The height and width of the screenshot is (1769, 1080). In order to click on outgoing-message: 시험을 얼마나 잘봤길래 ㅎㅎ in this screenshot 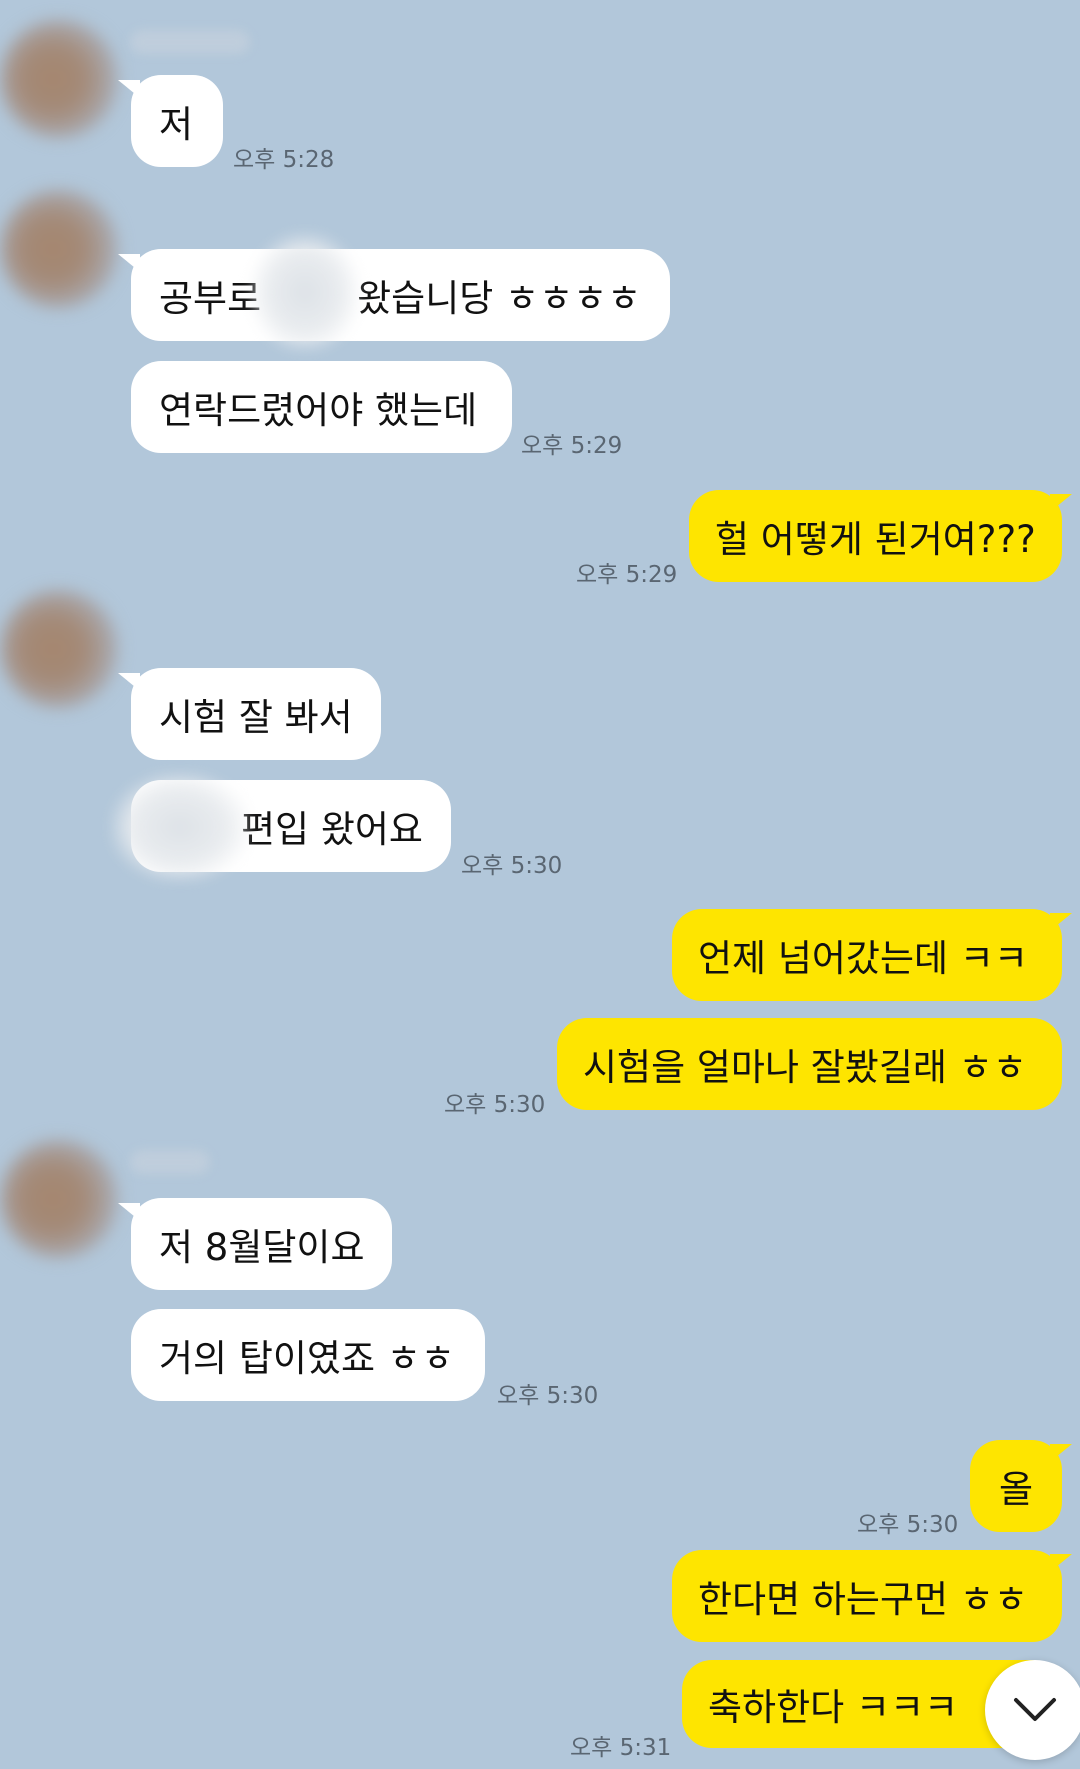, I will do `click(809, 1064)`.